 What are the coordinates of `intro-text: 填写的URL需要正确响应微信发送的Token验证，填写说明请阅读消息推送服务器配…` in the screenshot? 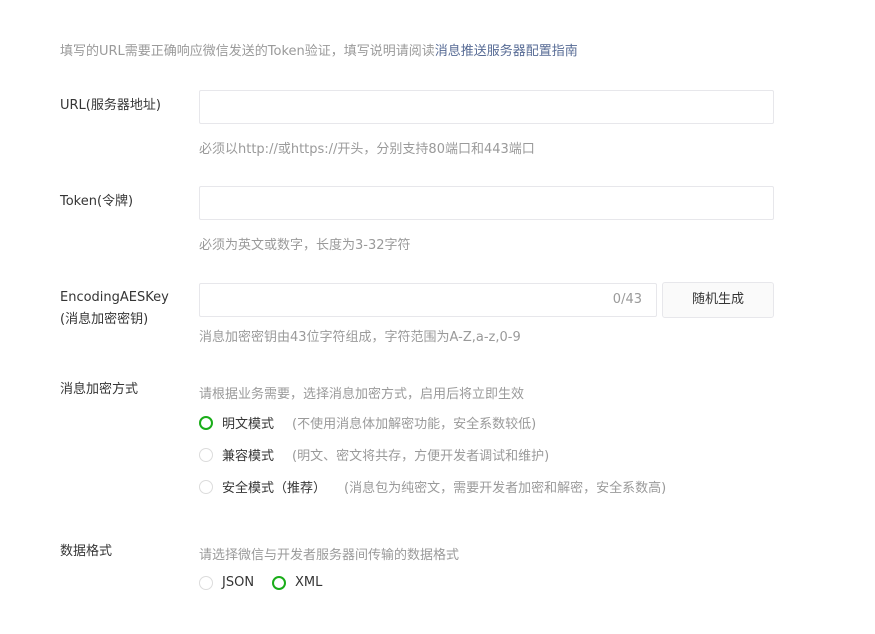 It's located at (319, 49).